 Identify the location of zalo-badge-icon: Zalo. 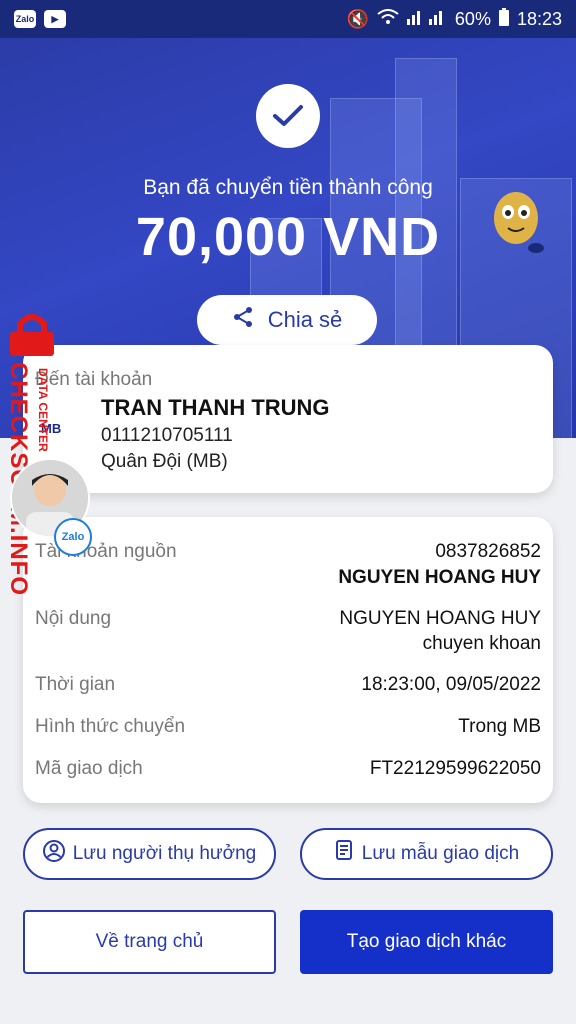
(73, 537).